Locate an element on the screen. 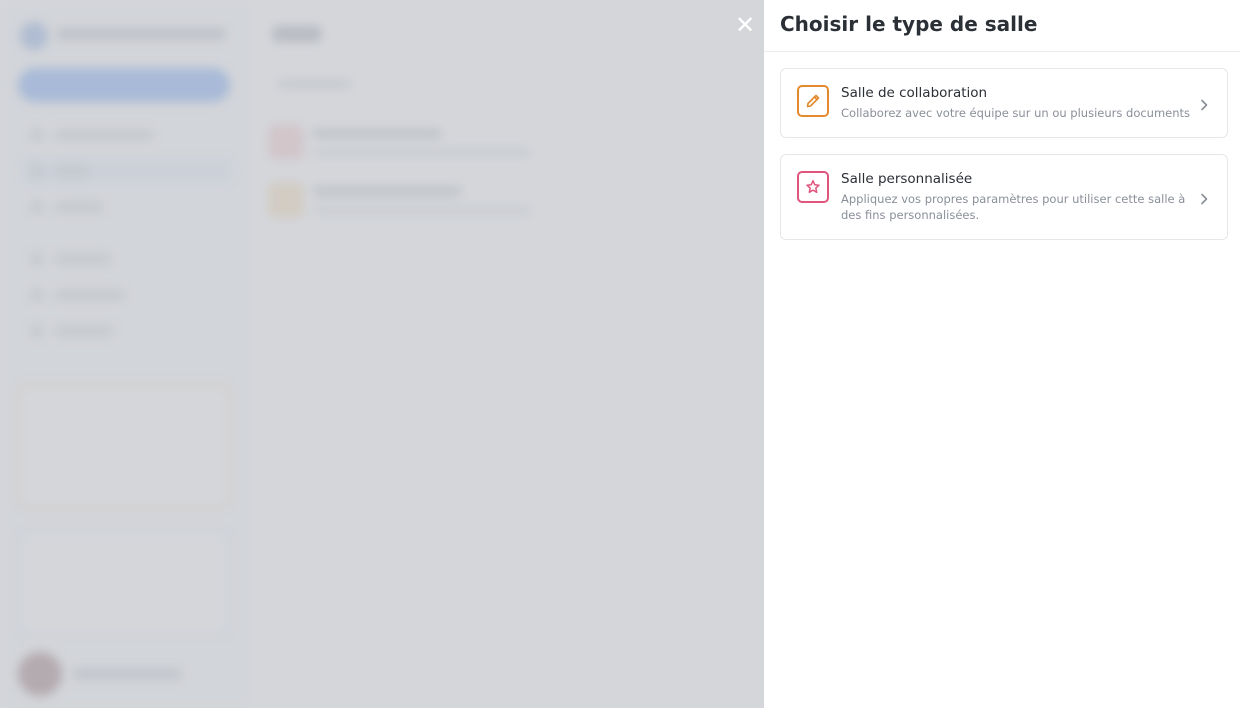 The image size is (1240, 708). close-icon: ✕ is located at coordinates (745, 25).